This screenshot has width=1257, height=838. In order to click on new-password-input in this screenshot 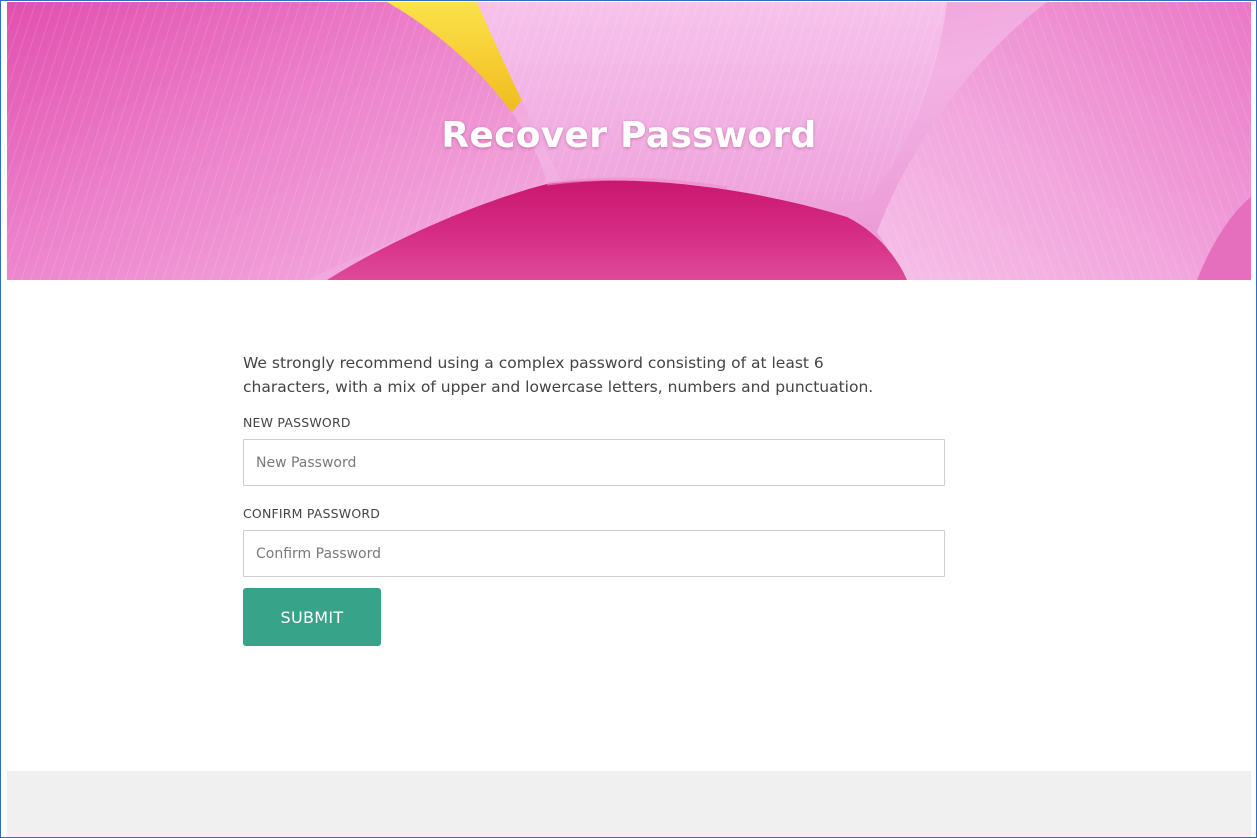, I will do `click(594, 462)`.